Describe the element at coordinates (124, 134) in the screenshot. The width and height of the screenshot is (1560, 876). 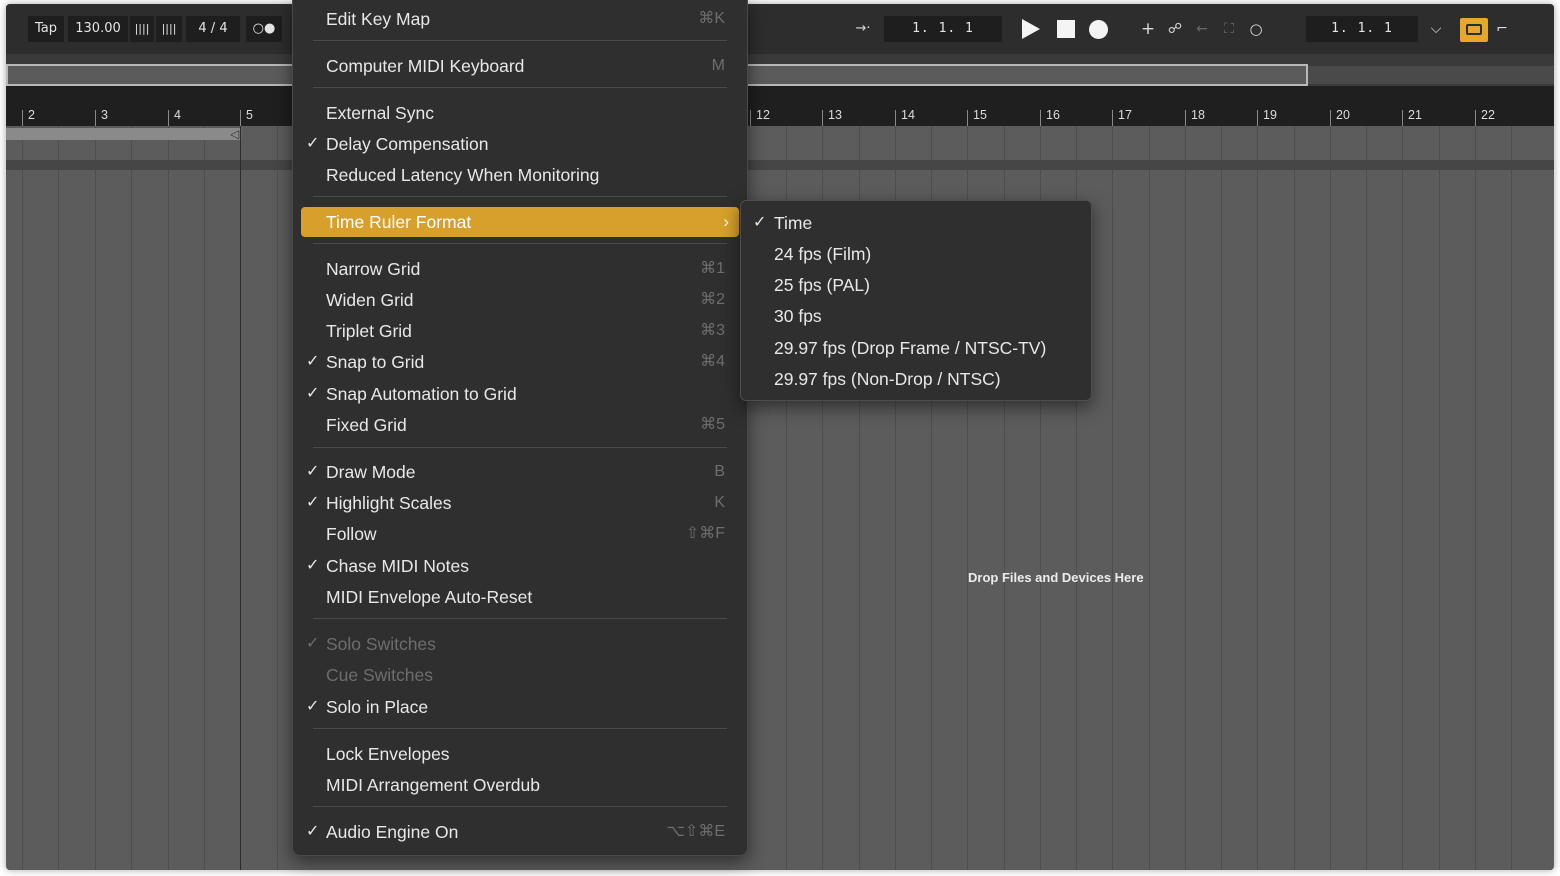
I see `loop-brace` at that location.